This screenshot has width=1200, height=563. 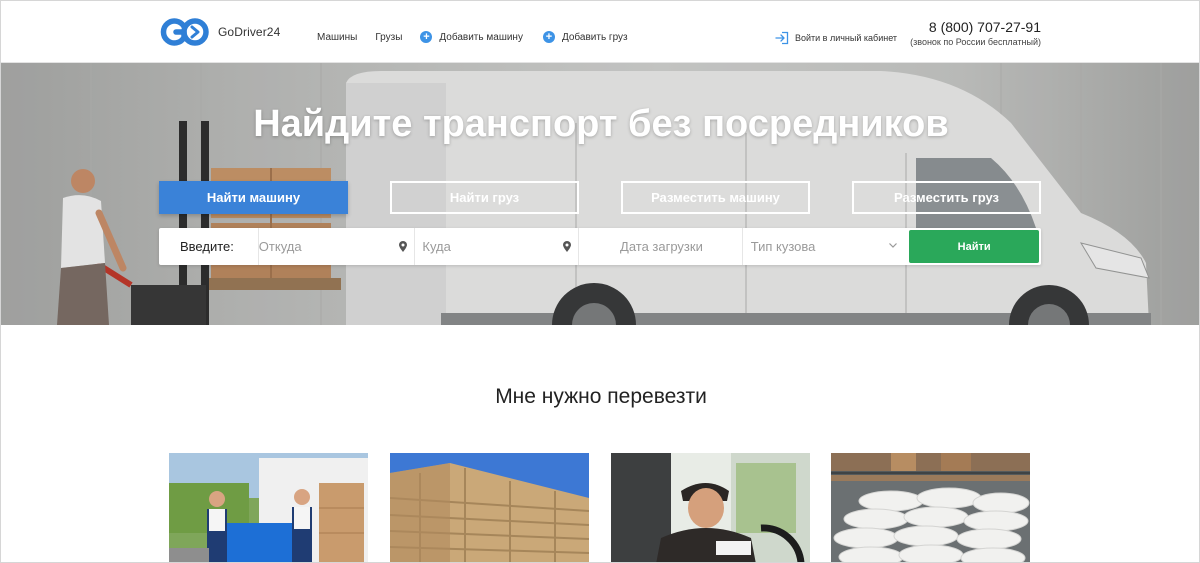 I want to click on date-field-wrap, so click(x=660, y=246).